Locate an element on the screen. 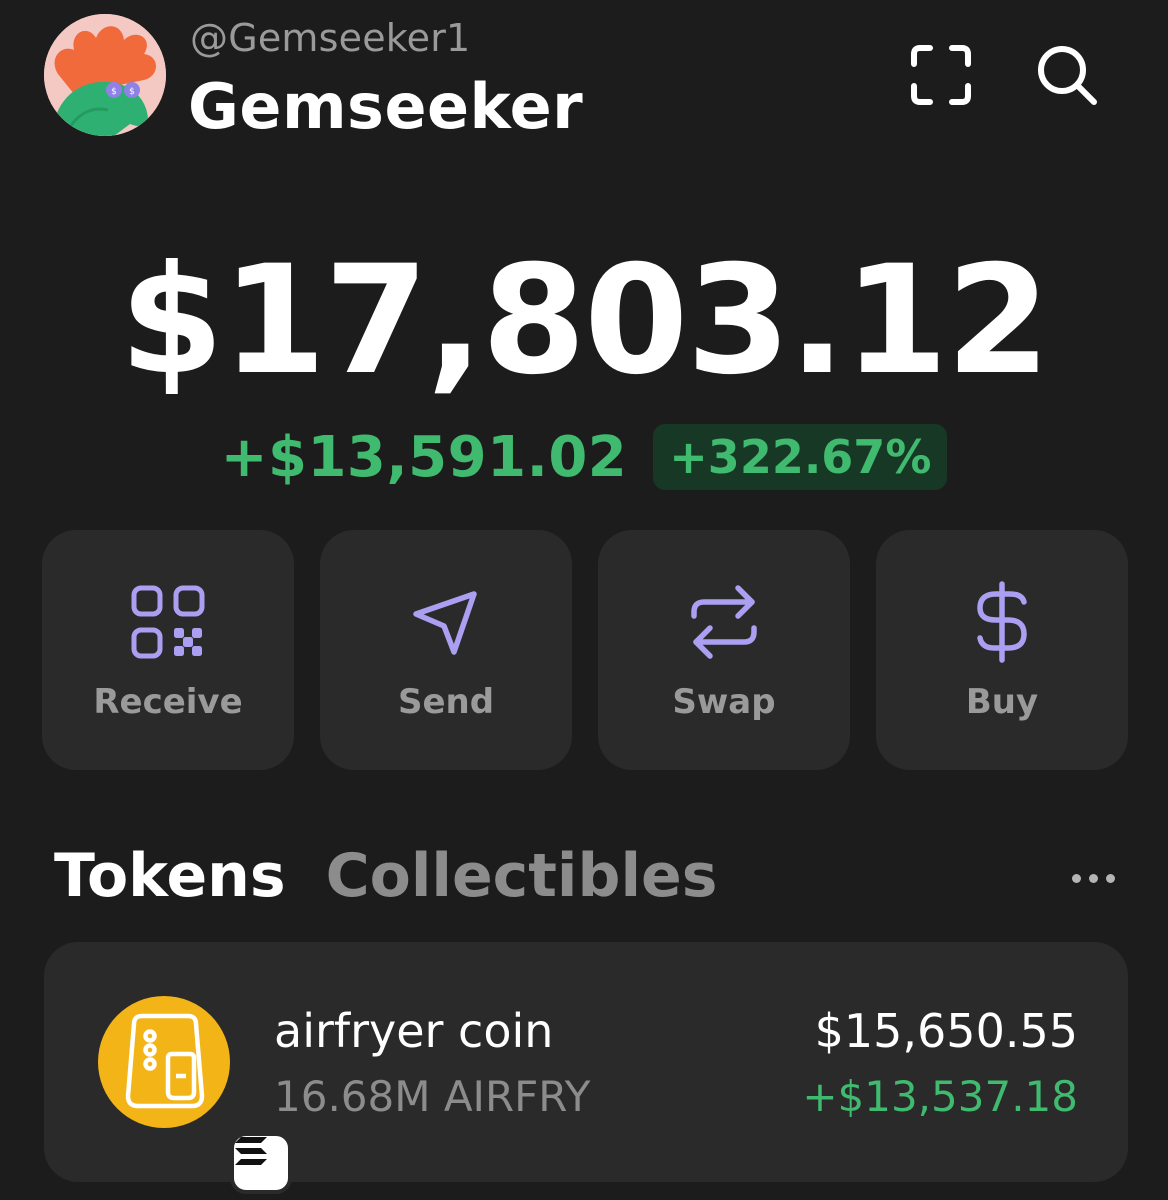 This screenshot has height=1200, width=1168. tab-tokens: Tokens is located at coordinates (170, 876).